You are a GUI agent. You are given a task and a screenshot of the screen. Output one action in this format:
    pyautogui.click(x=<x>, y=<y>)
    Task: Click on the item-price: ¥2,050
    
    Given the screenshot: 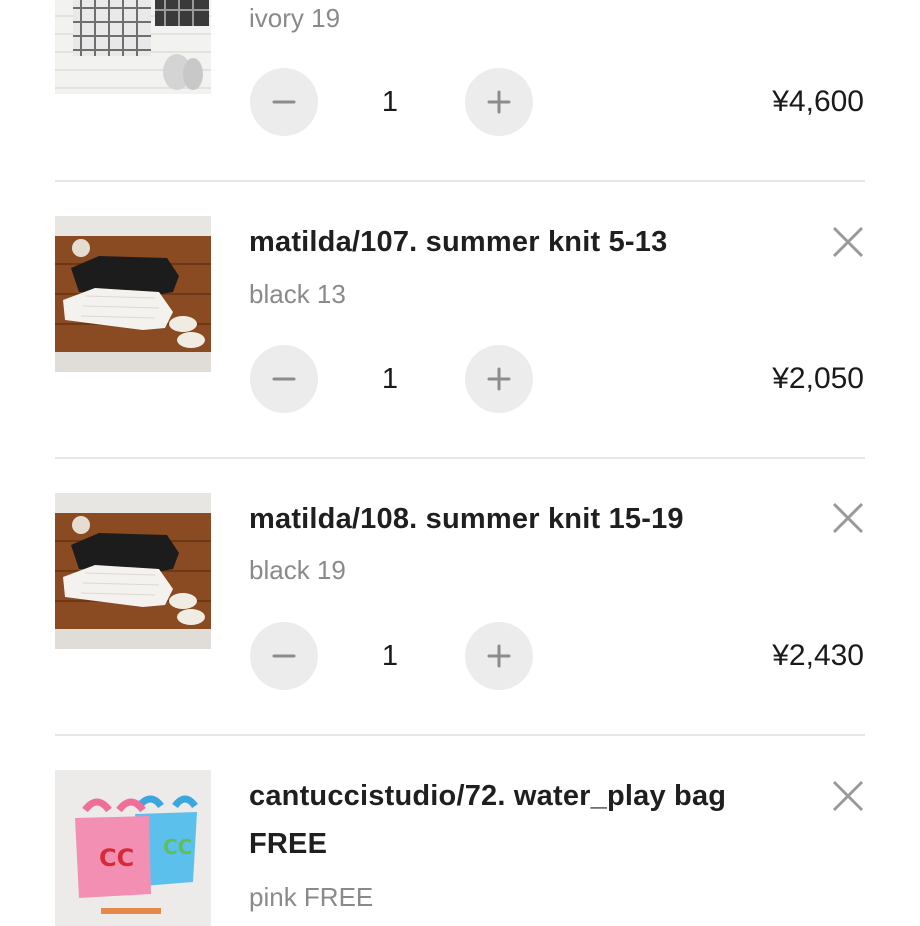 What is the action you would take?
    pyautogui.click(x=818, y=378)
    